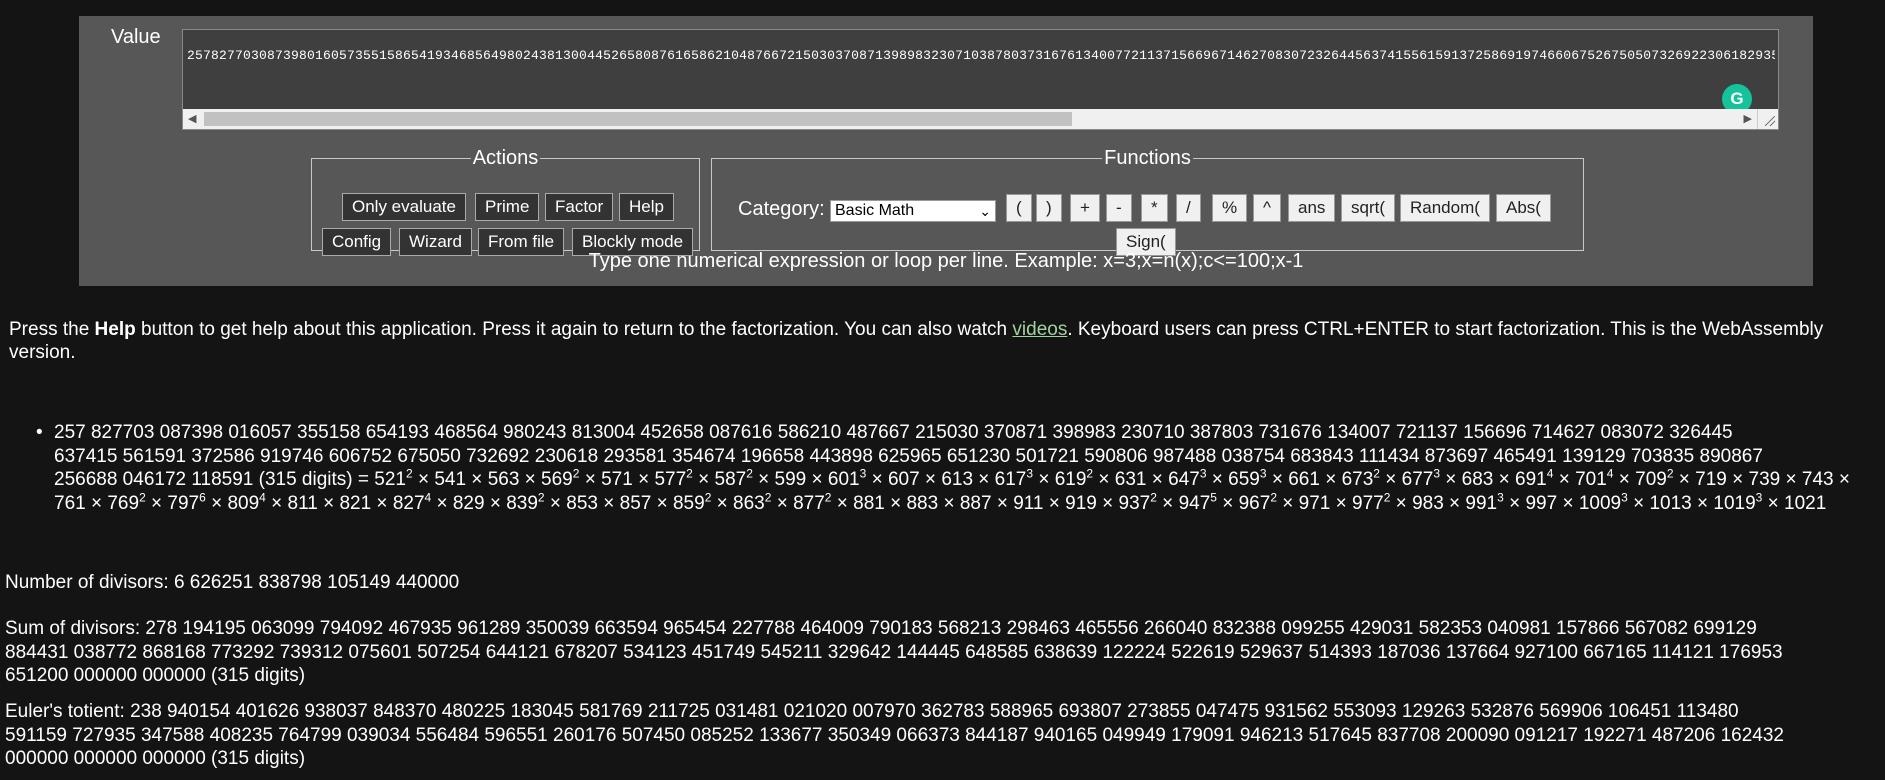 This screenshot has width=1885, height=780. Describe the element at coordinates (1670, 503) in the screenshot. I see `prime-factor: 1013` at that location.